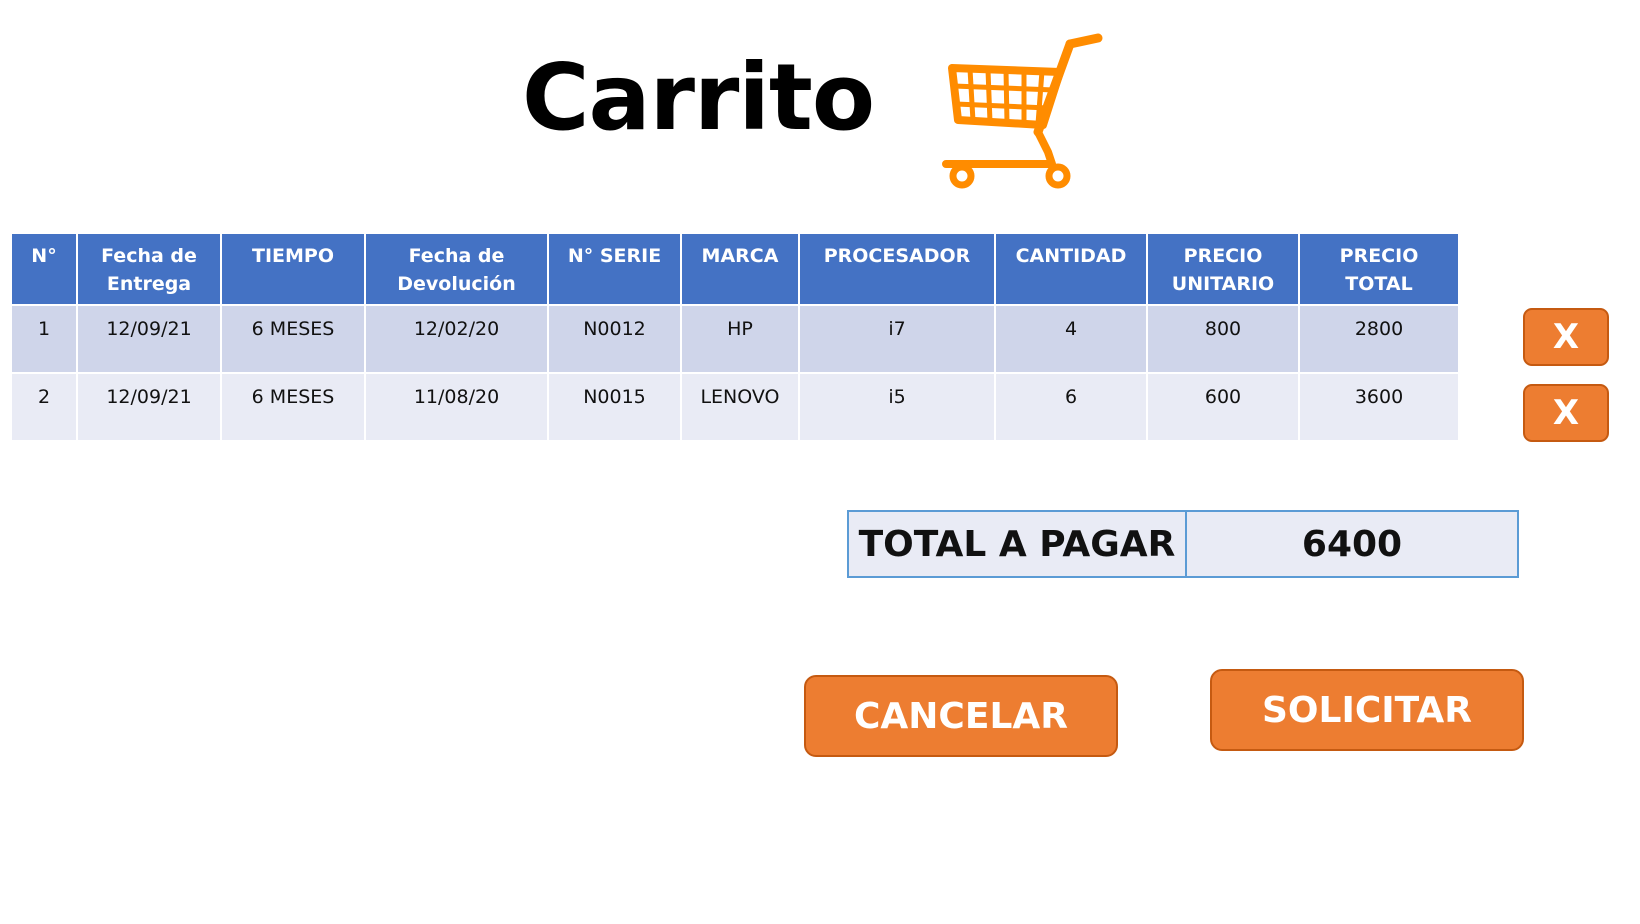 This screenshot has height=924, width=1640. Describe the element at coordinates (456, 284) in the screenshot. I see `header-fecha-devolucion-line2: Devolución` at that location.